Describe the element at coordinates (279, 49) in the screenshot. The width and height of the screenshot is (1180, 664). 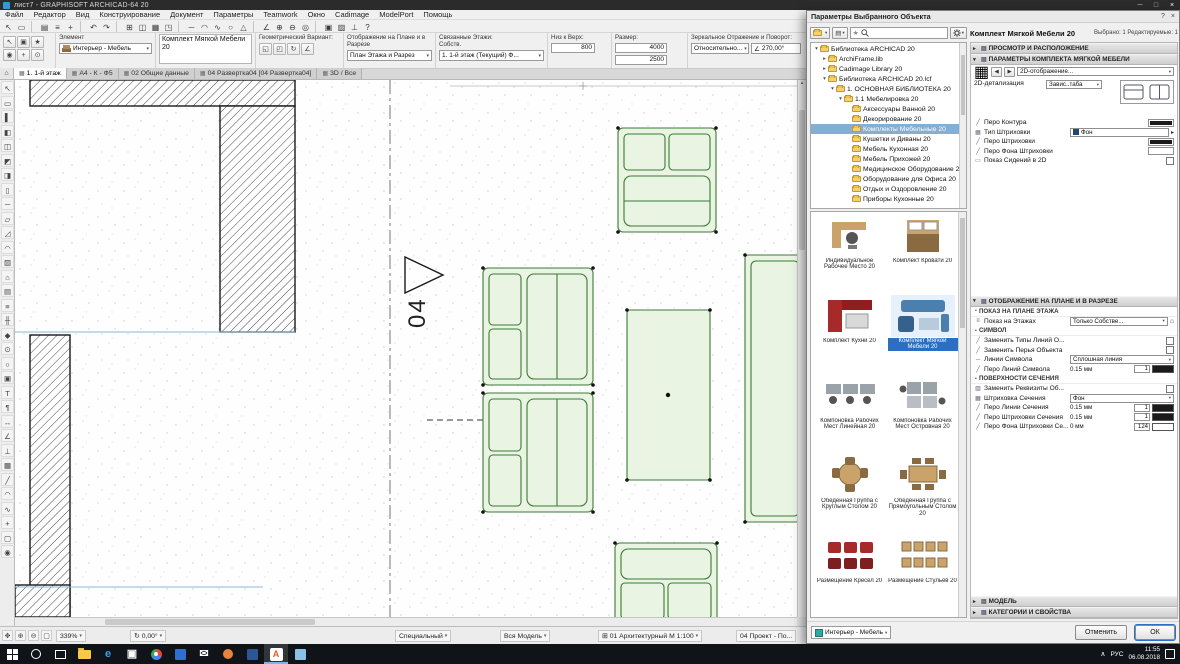
I see `rotate-variant-2-icon: ◰` at that location.